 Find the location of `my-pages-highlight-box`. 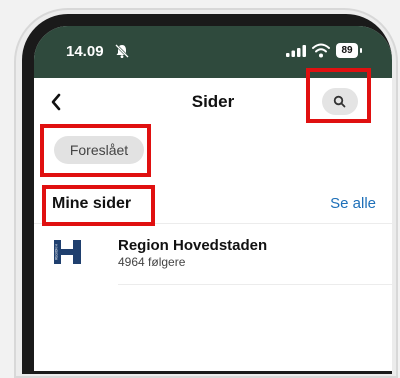

my-pages-highlight-box is located at coordinates (98, 205).